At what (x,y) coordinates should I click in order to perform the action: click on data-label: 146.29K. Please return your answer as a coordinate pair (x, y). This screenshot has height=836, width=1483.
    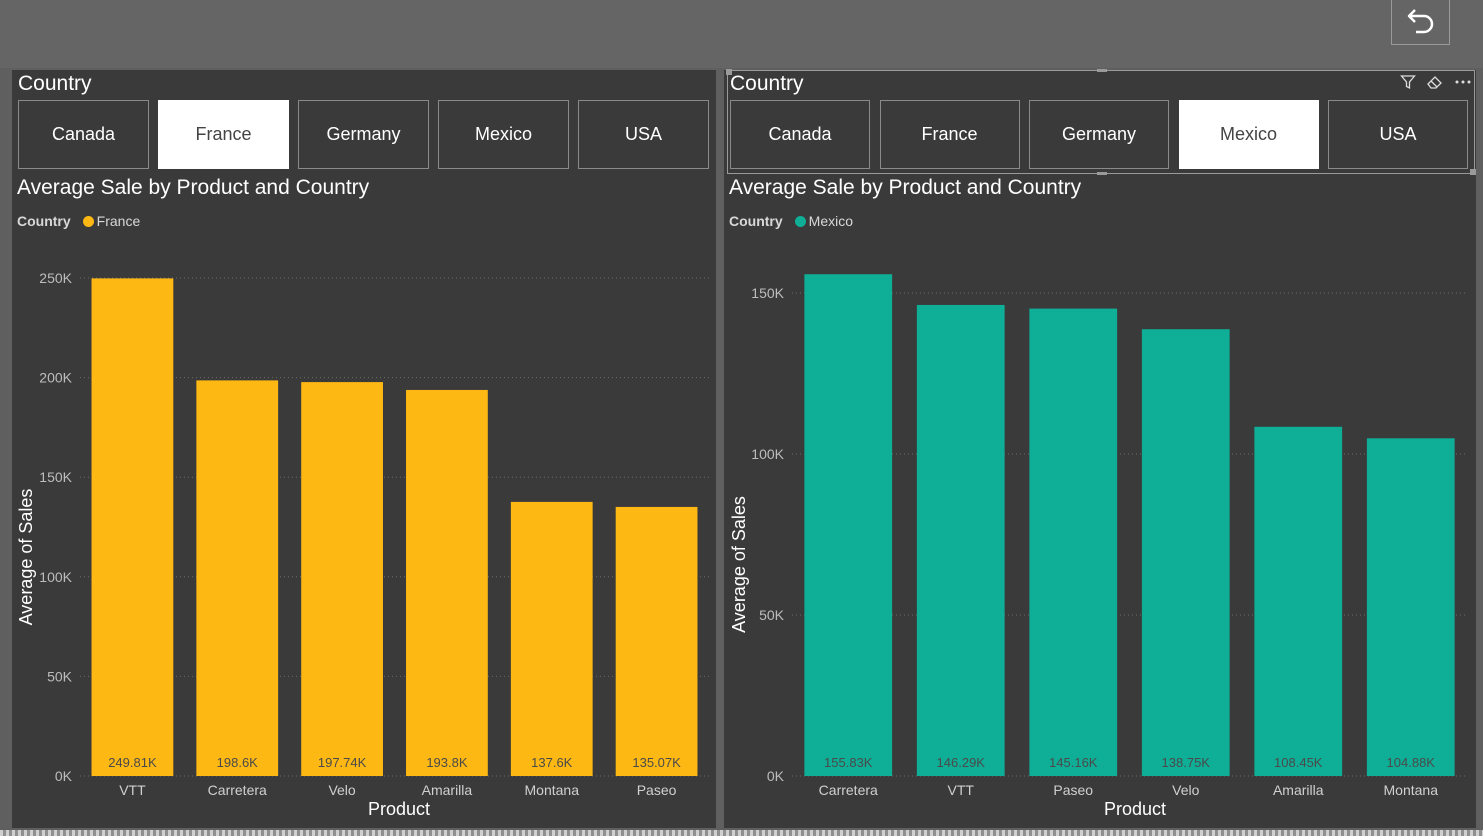
    Looking at the image, I should click on (961, 762).